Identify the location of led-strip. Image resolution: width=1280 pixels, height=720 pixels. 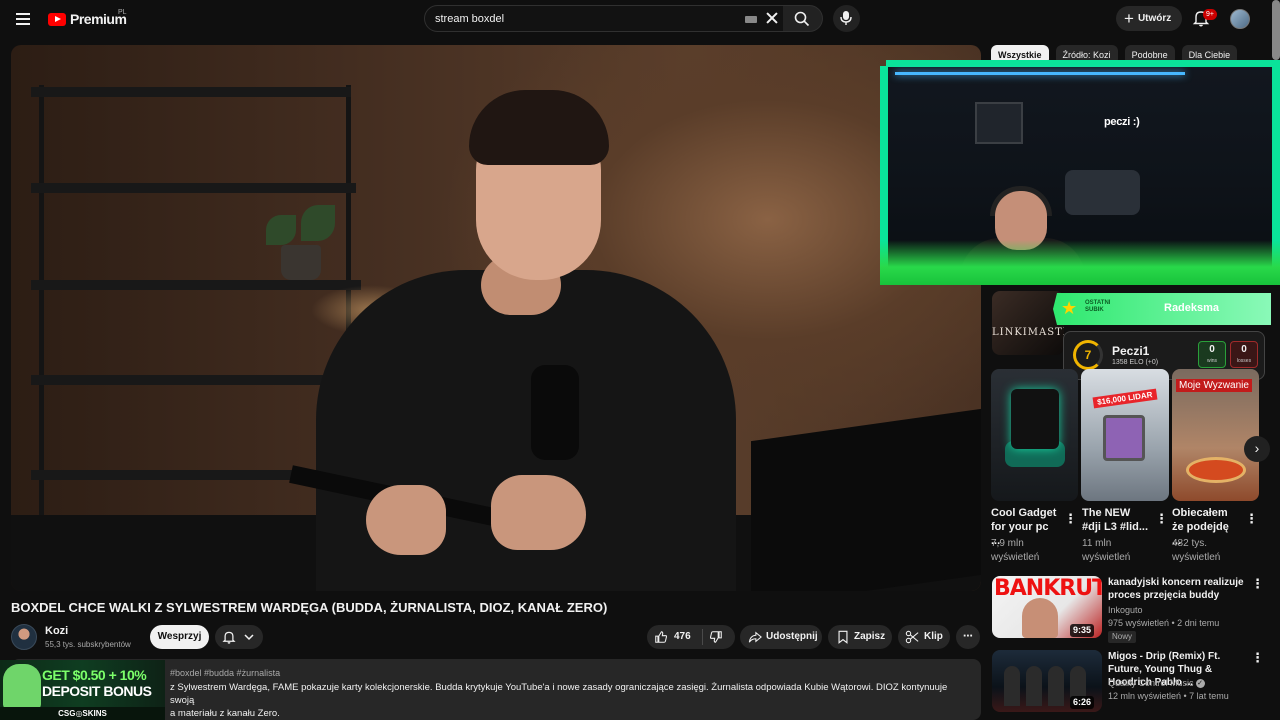
(1040, 73).